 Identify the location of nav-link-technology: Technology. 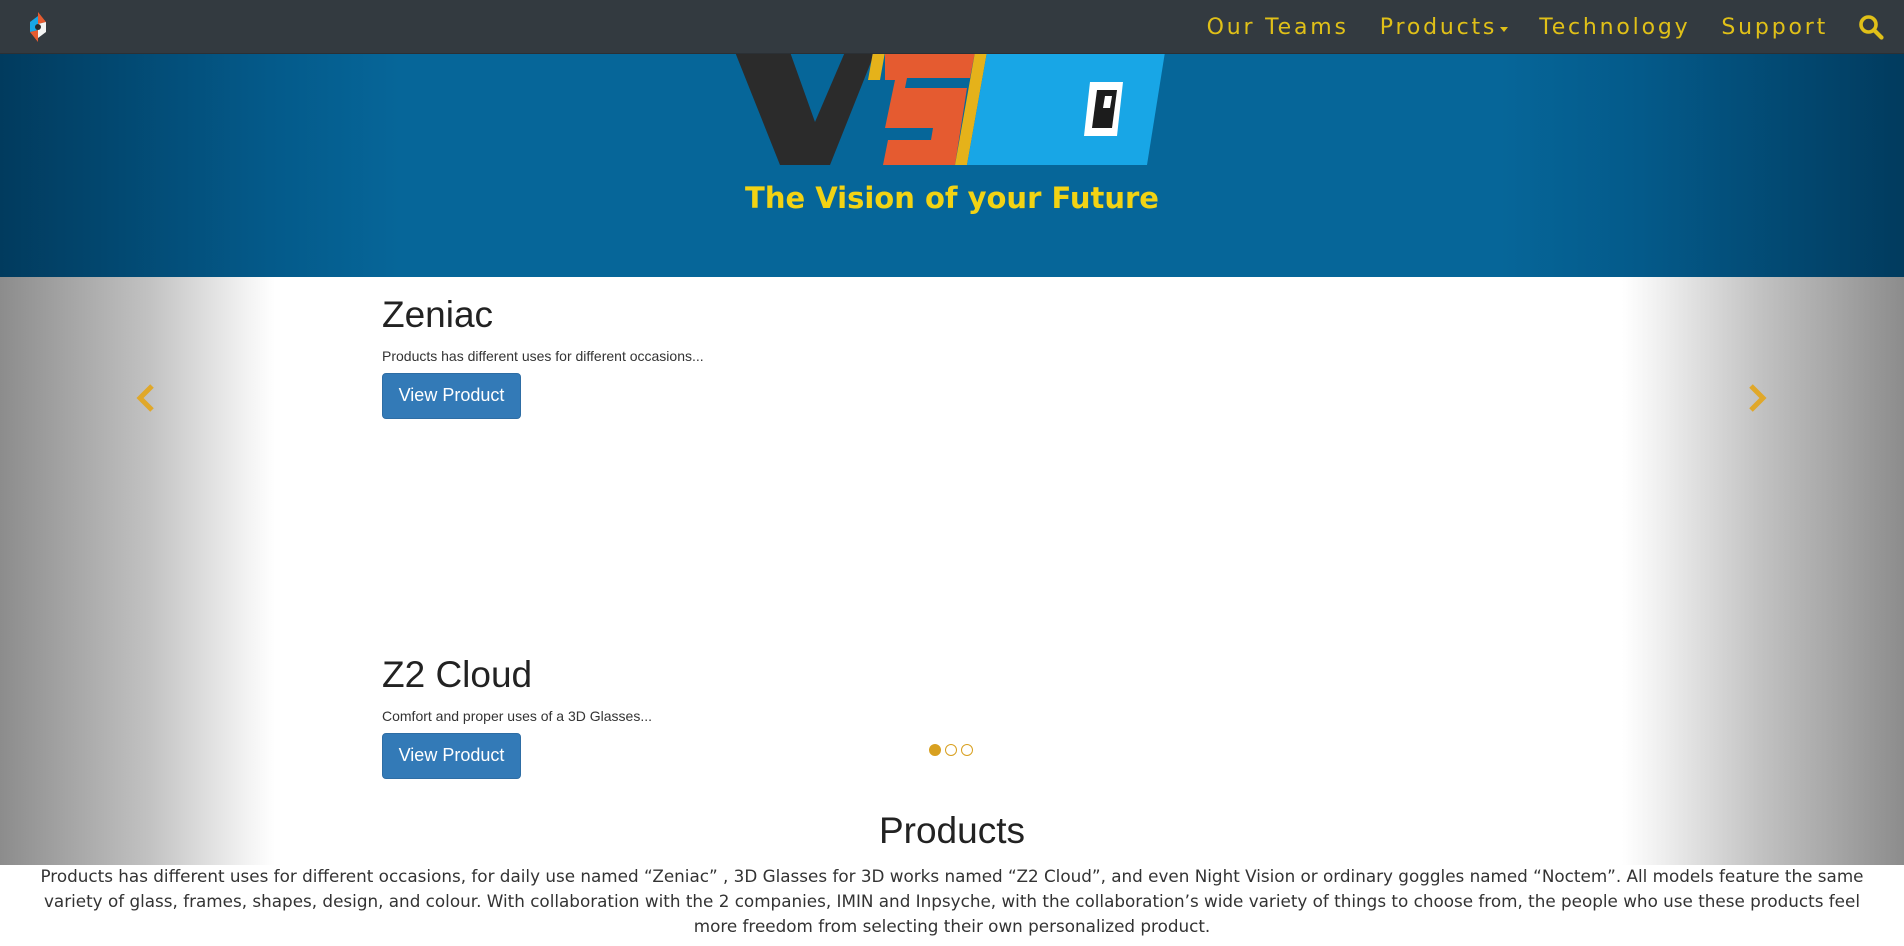
(1614, 27).